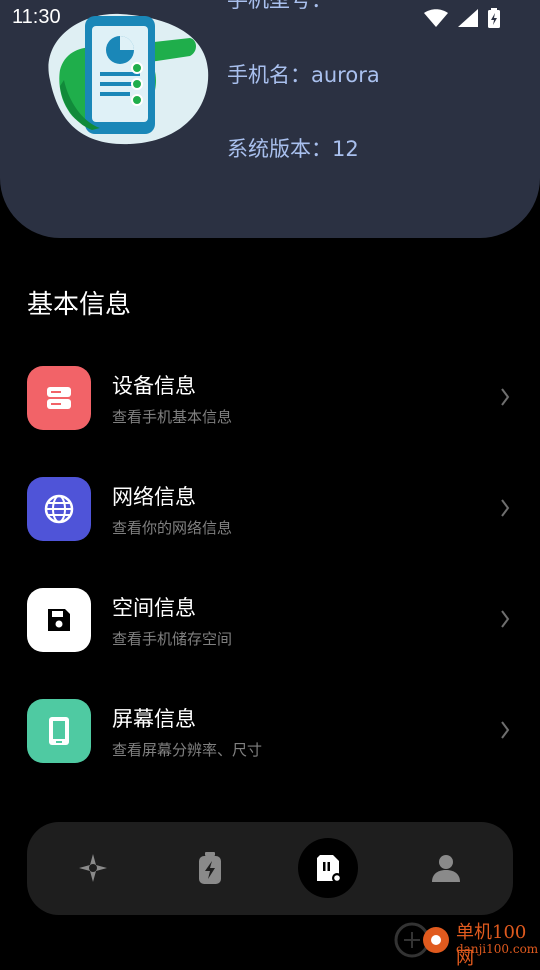 The height and width of the screenshot is (970, 540). I want to click on menu-item-title: 设备信息, so click(154, 386).